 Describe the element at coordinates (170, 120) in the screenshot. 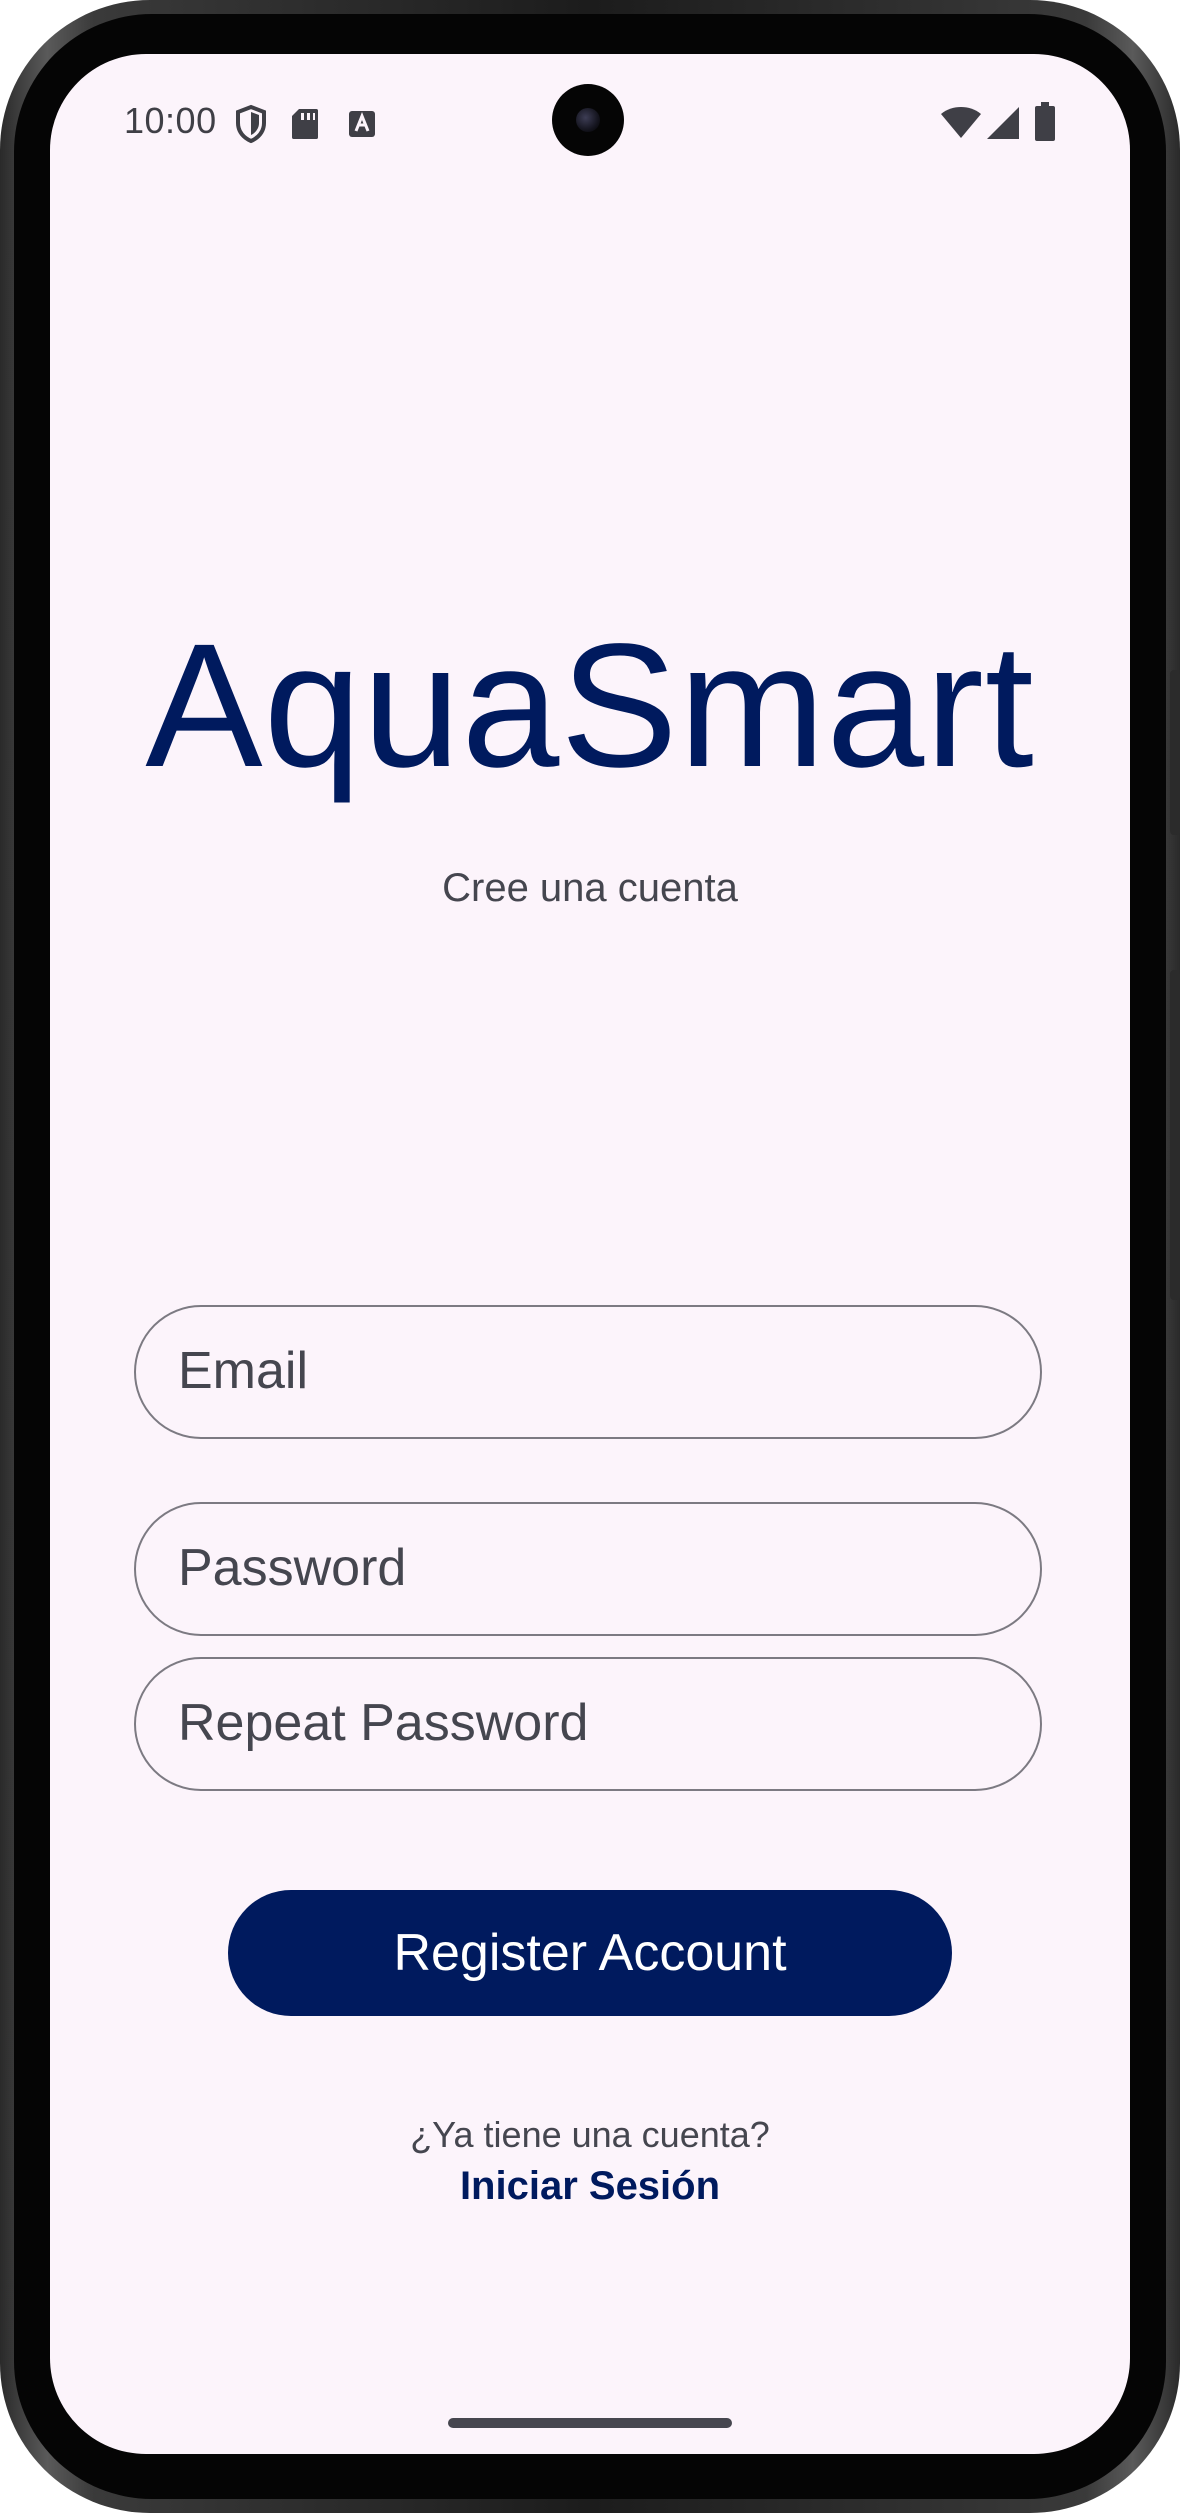

I see `status-time: 10:00` at that location.